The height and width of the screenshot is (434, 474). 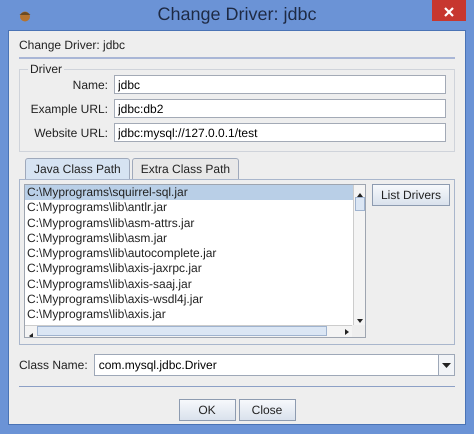 I want to click on group-label: Driver, so click(x=46, y=69).